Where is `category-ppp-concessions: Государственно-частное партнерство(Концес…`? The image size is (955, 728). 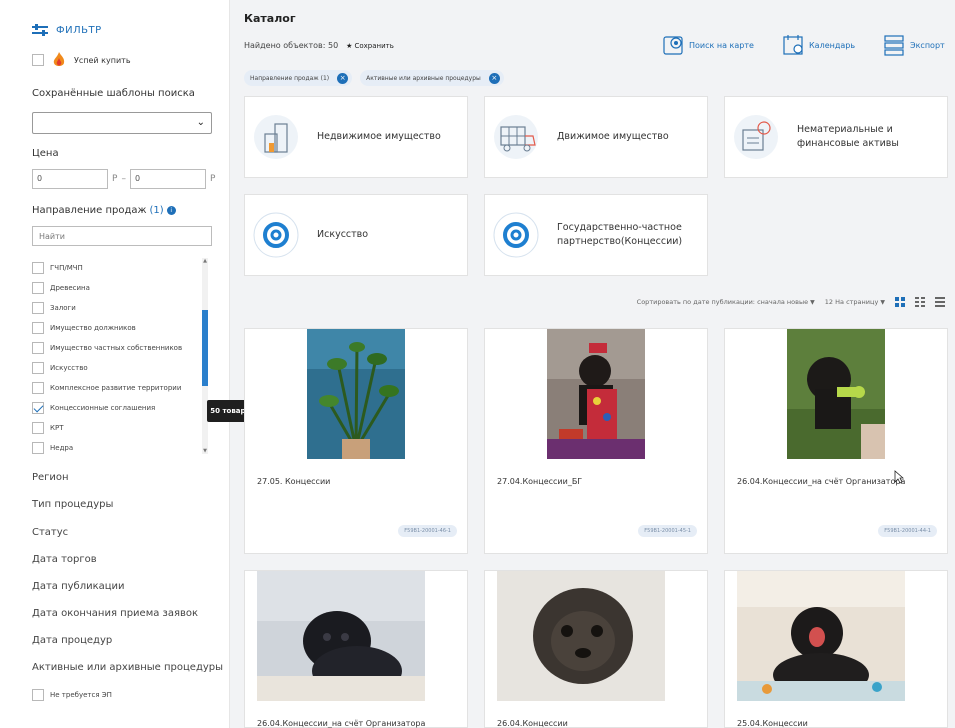
category-ppp-concessions: Государственно-частное партнерство(Концес… is located at coordinates (596, 235).